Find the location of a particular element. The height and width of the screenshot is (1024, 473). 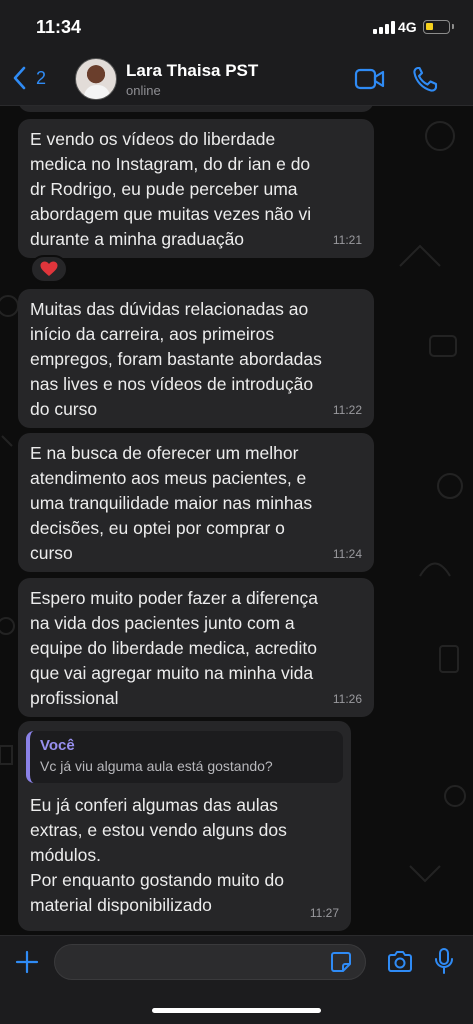

chat-header: 2 Lara Thaisa PST online is located at coordinates (236, 79).